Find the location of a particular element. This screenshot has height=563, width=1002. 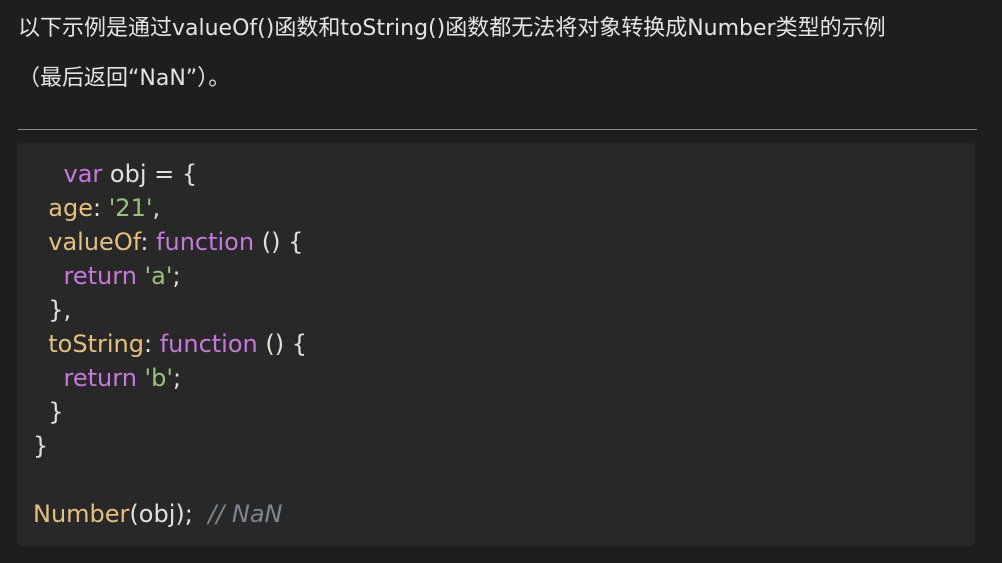

code-line-7: return 'b'; is located at coordinates (170, 378).